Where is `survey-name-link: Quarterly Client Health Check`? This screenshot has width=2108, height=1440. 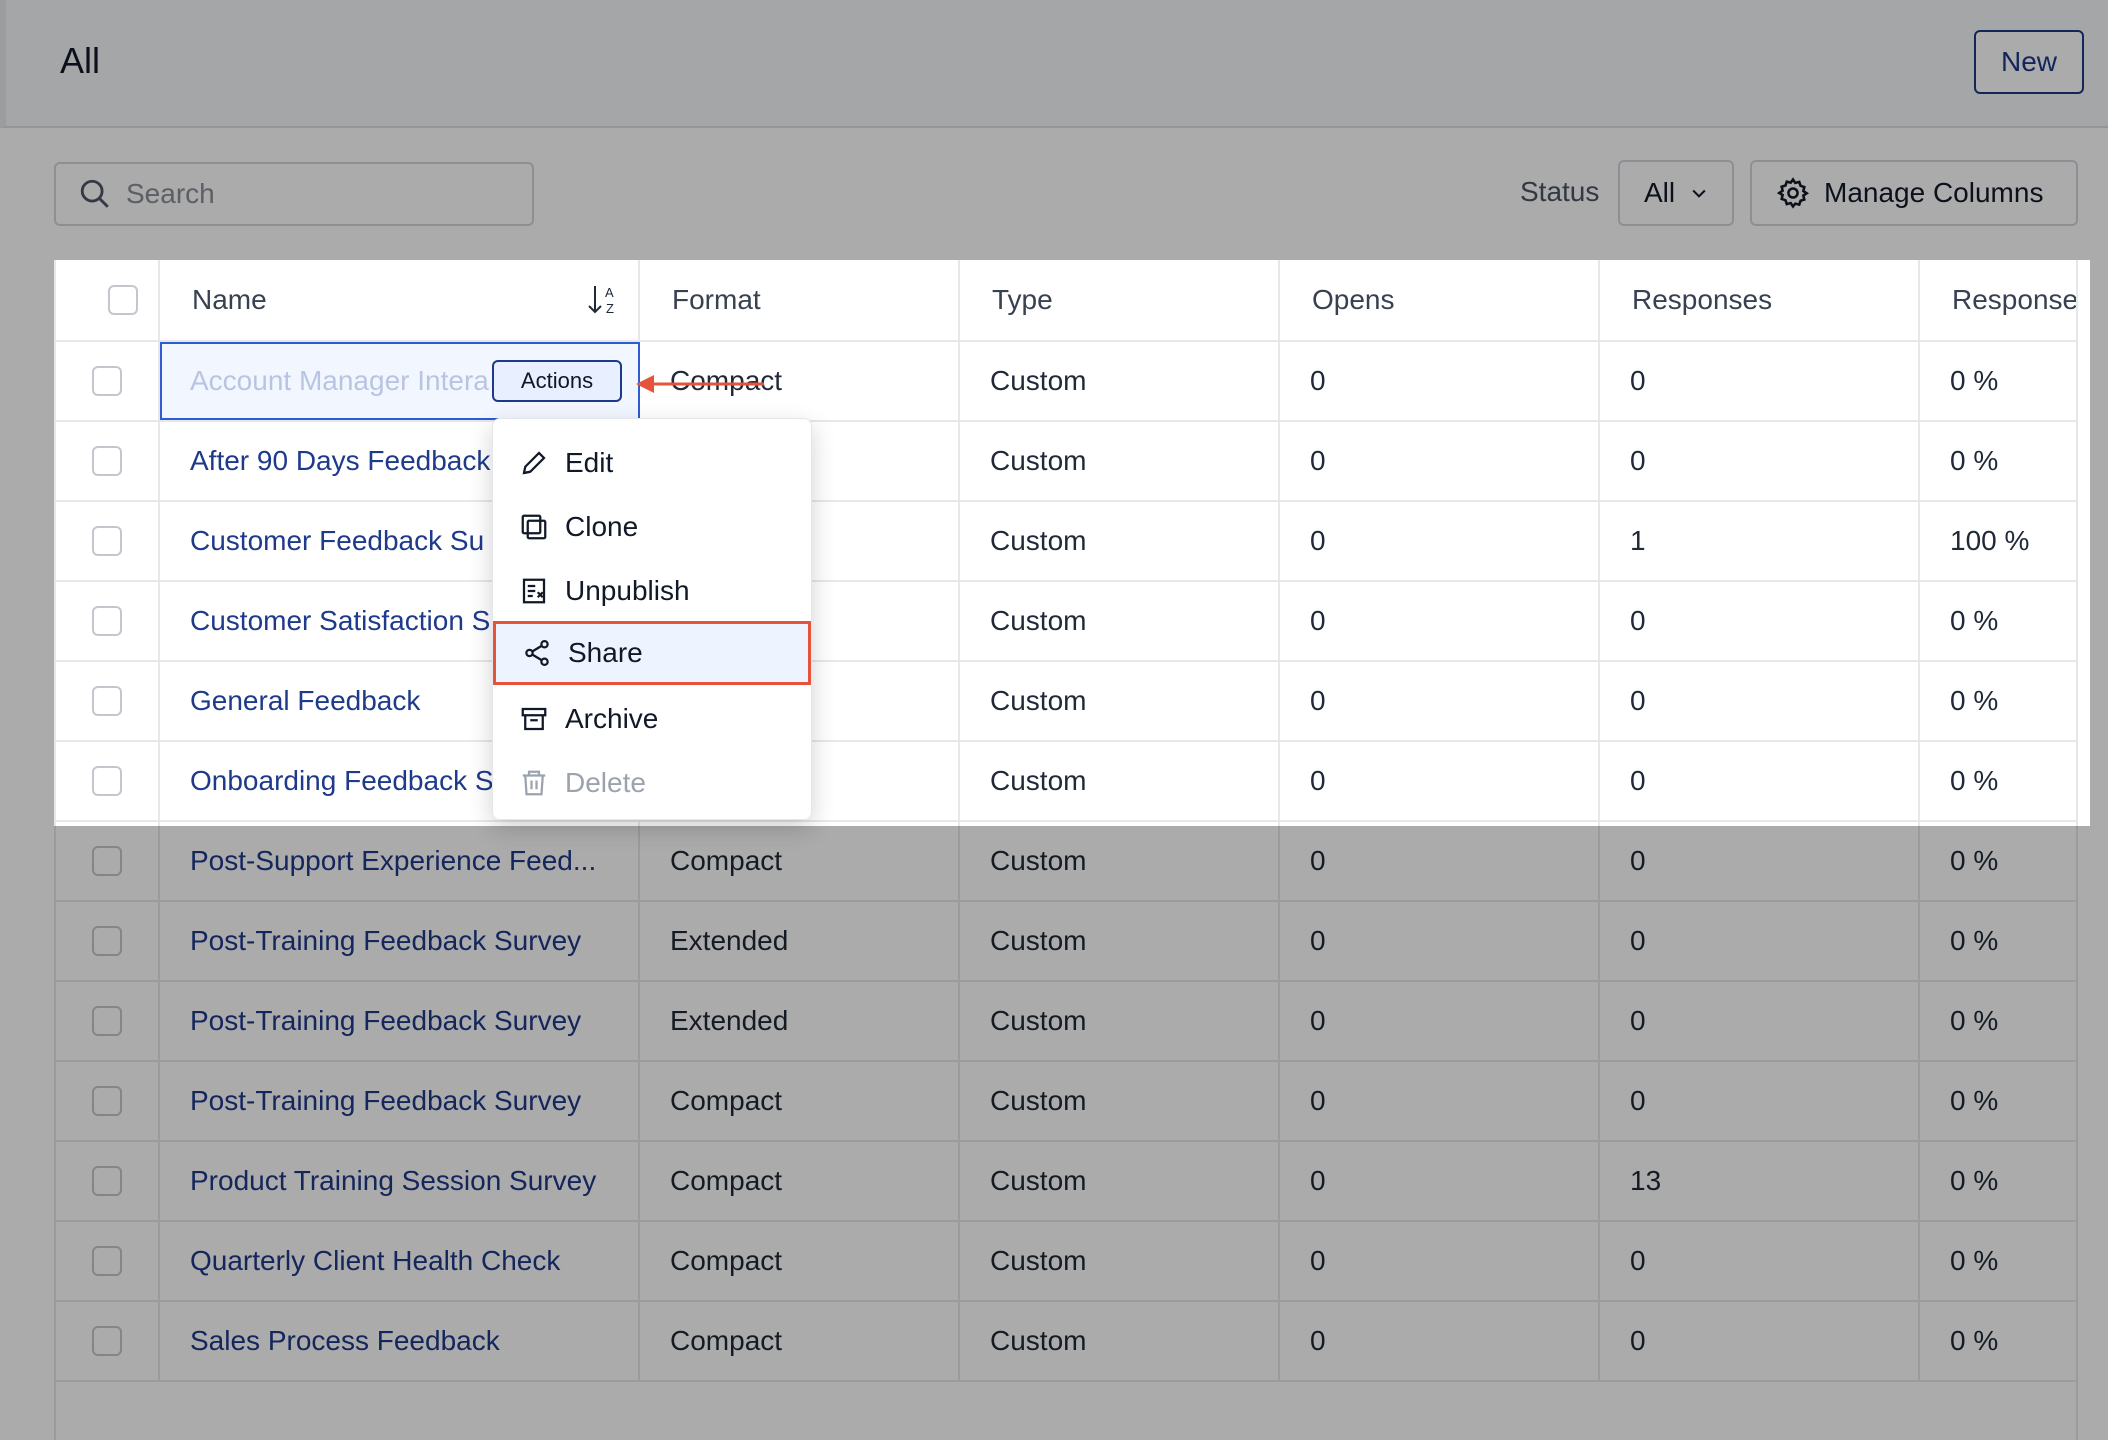 survey-name-link: Quarterly Client Health Check is located at coordinates (375, 1261).